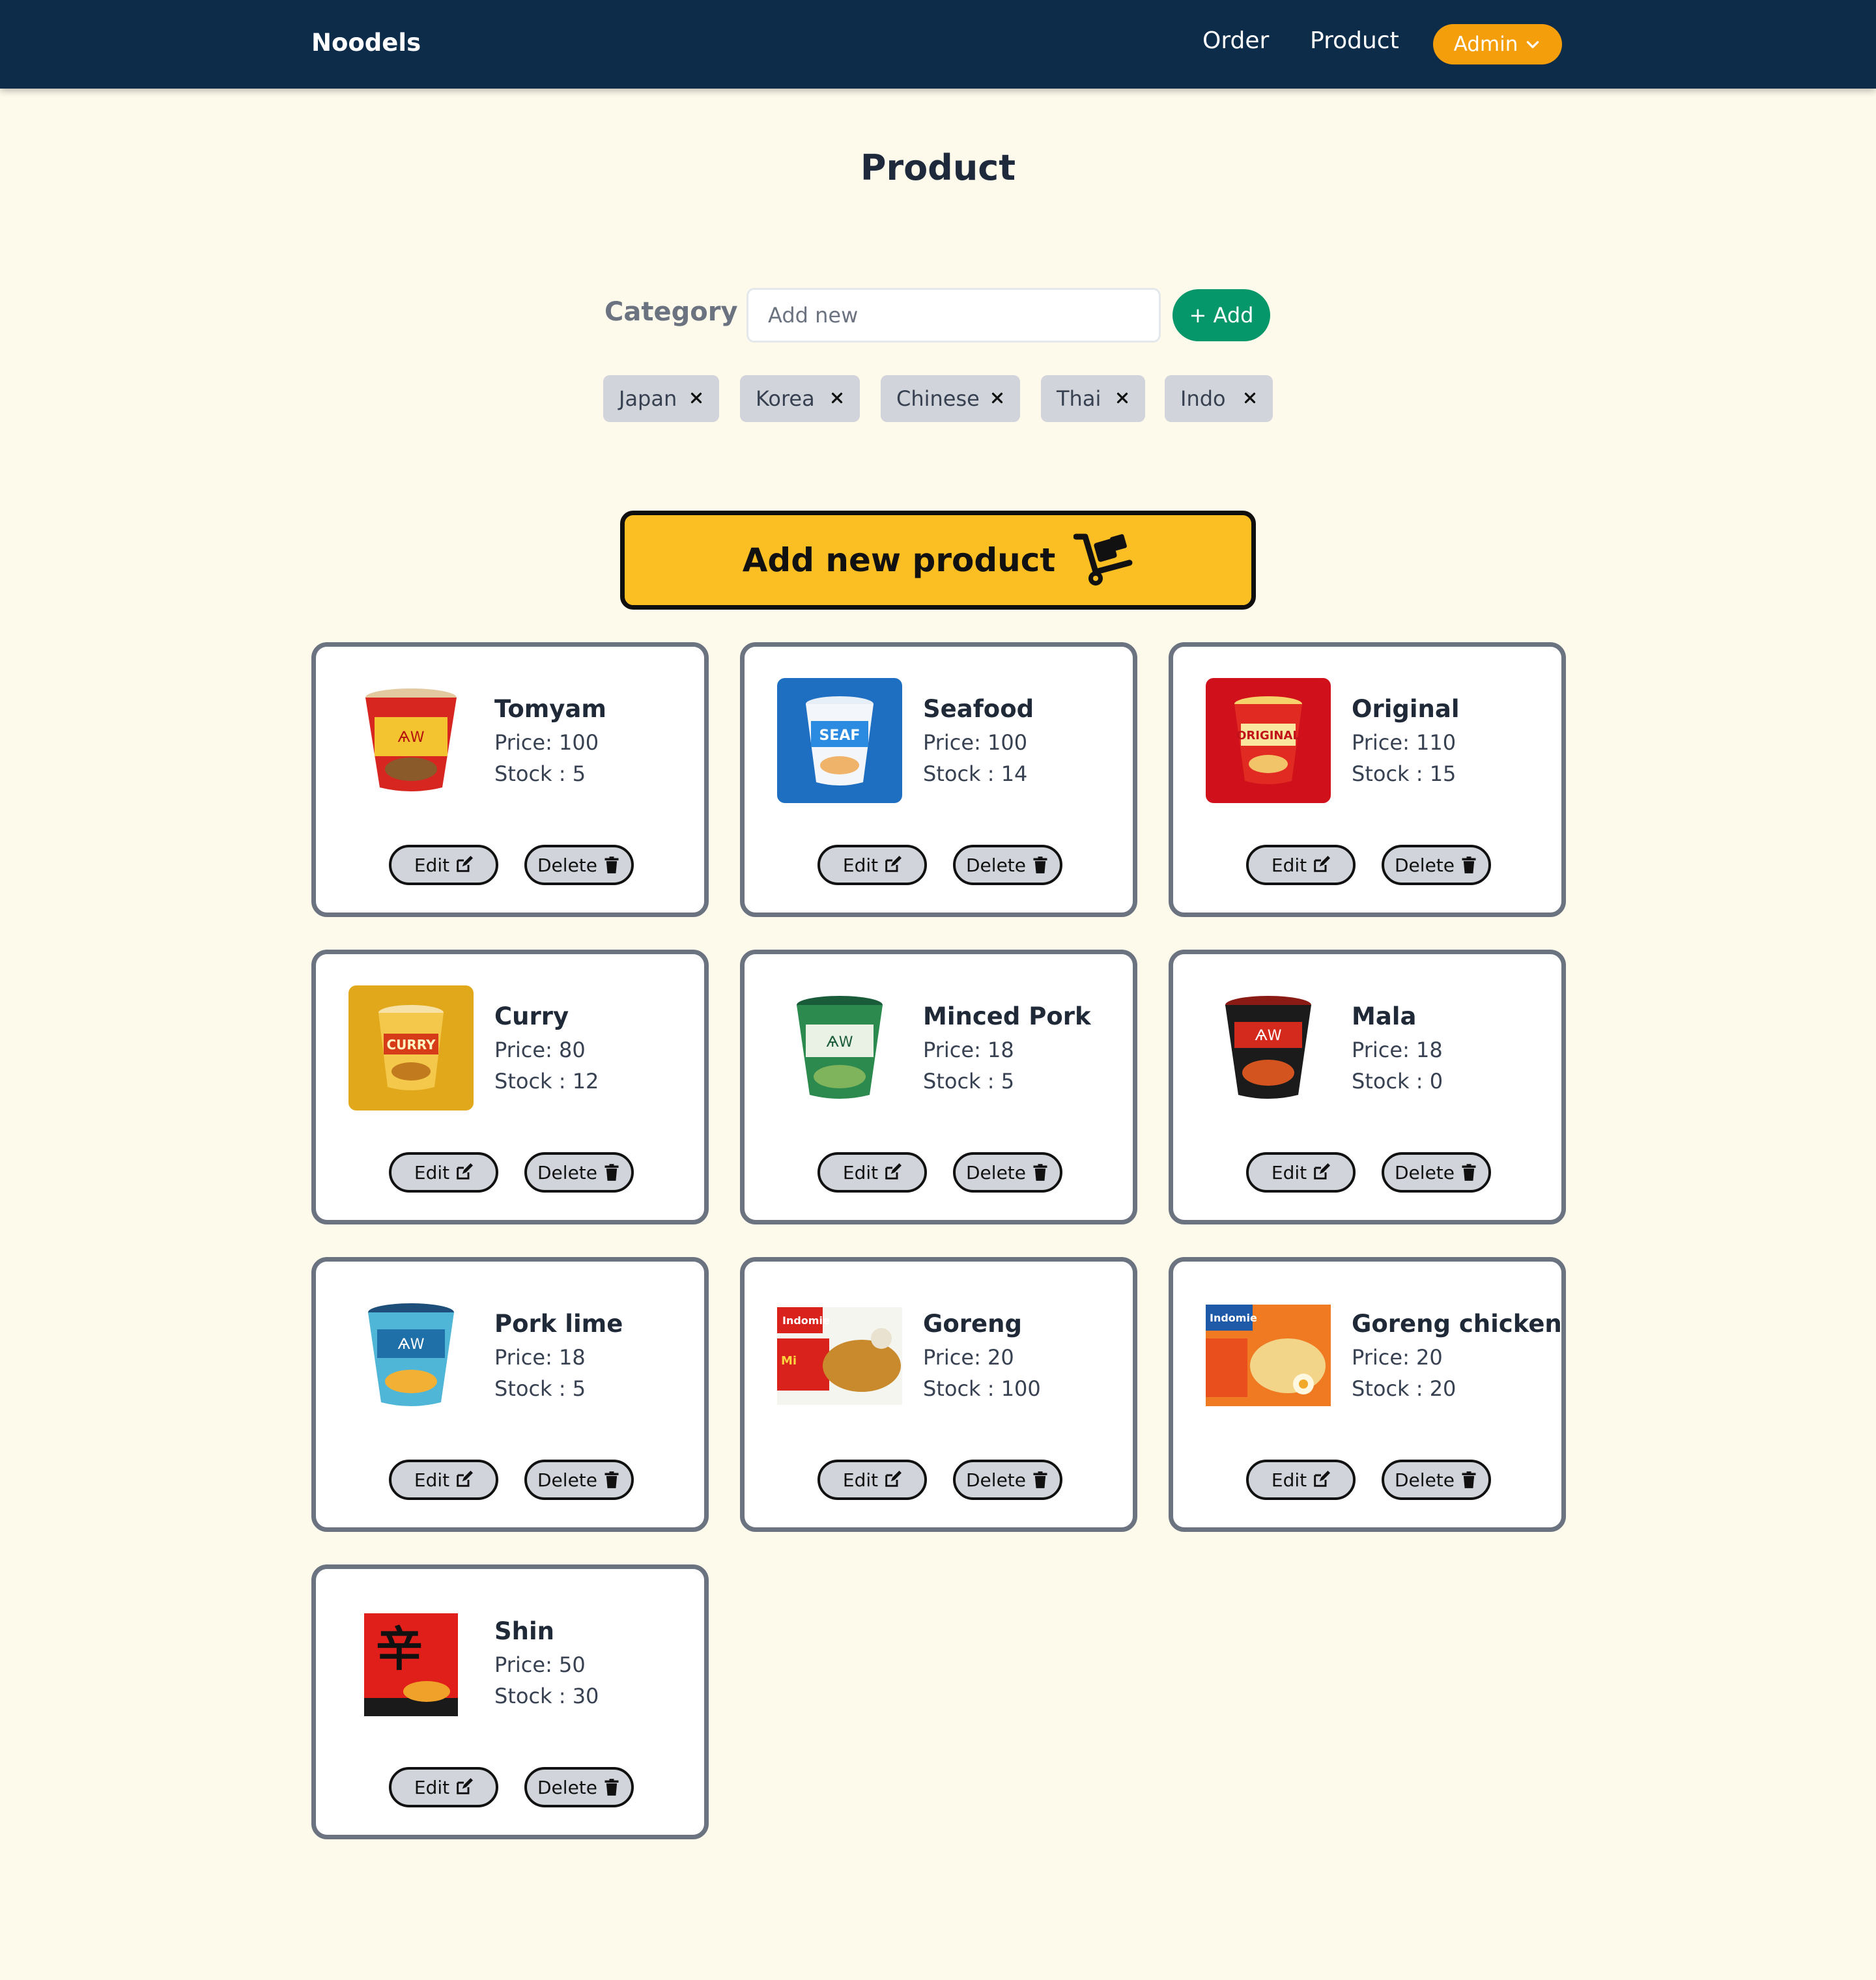 This screenshot has height=1980, width=1876. I want to click on hand-truck-icon, so click(1103, 559).